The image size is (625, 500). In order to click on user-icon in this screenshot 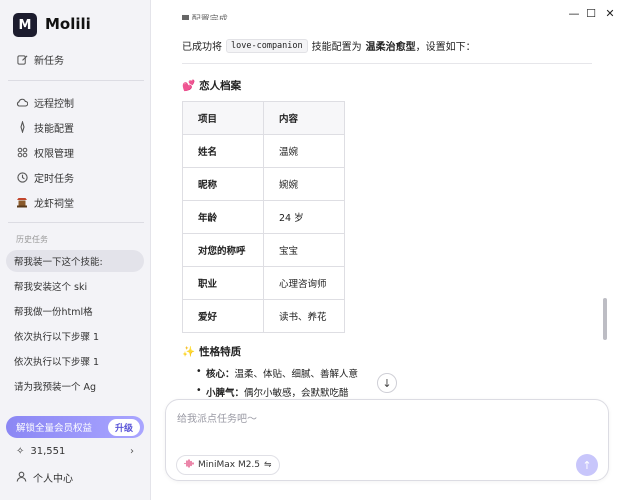, I will do `click(21, 478)`.